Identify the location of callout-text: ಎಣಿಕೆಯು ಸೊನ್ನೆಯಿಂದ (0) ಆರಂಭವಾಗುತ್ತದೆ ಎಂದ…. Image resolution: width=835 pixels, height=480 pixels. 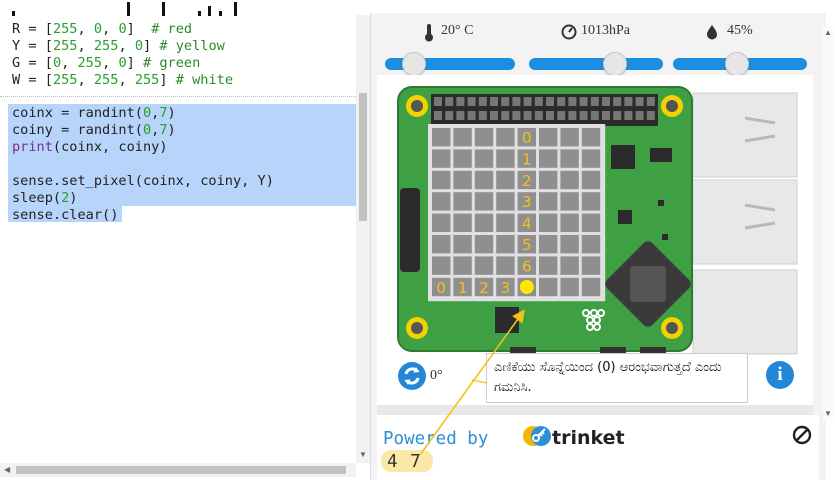
(608, 377).